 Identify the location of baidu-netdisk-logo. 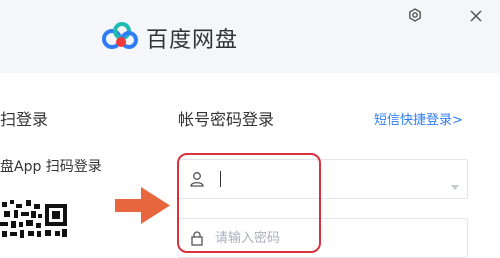
(120, 38).